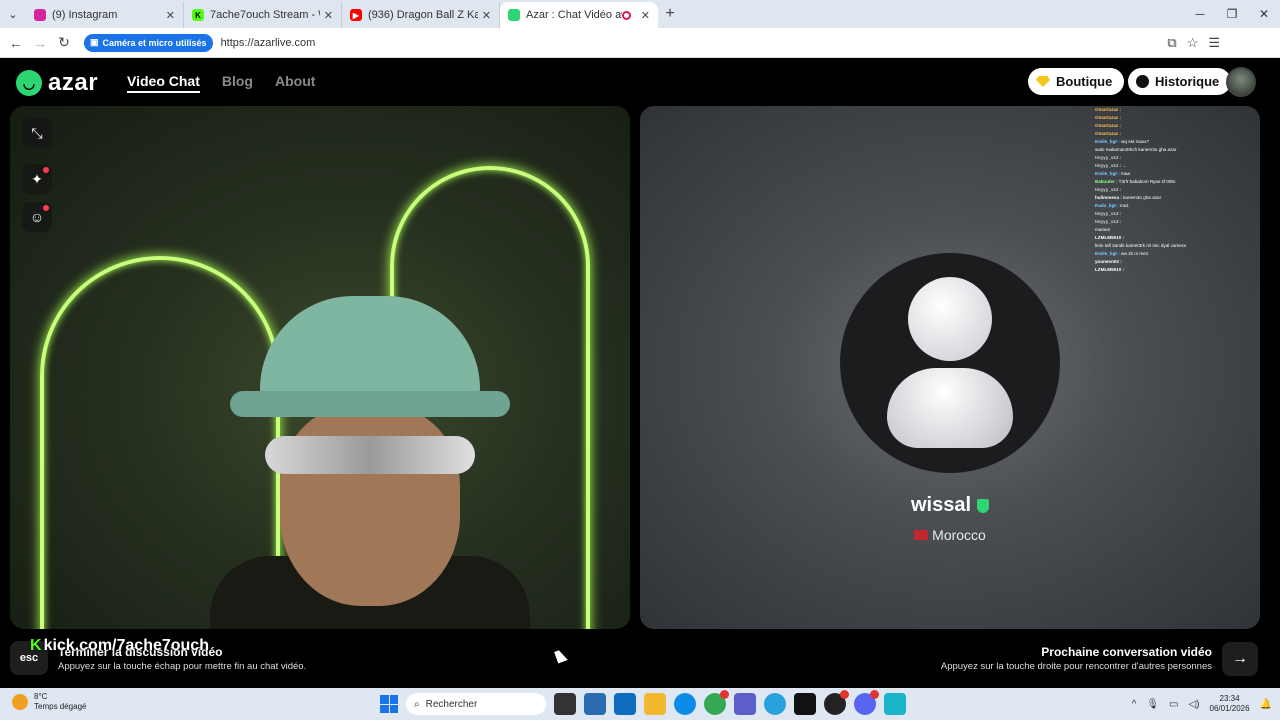  I want to click on tab-search-chevron-icon: ⌄, so click(13, 14).